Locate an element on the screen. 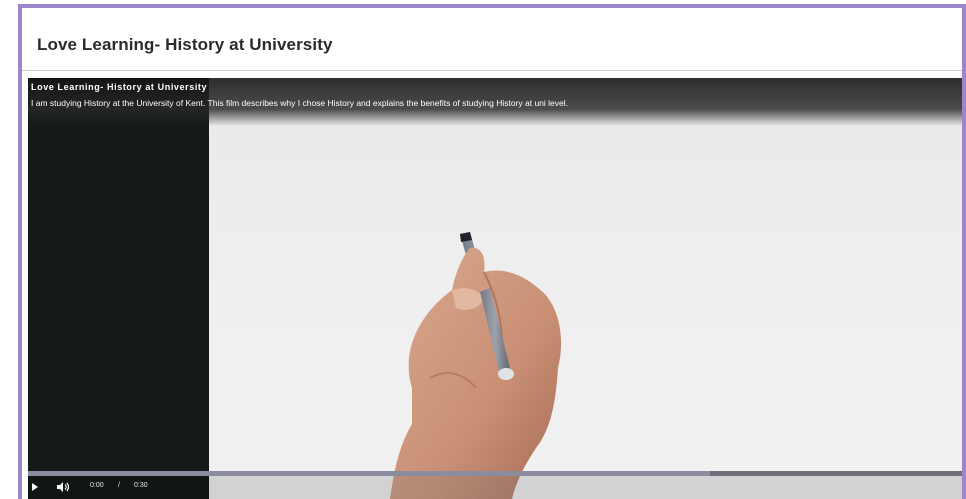 The image size is (966, 499). page-header: Love Learning- History at University is located at coordinates (492, 39).